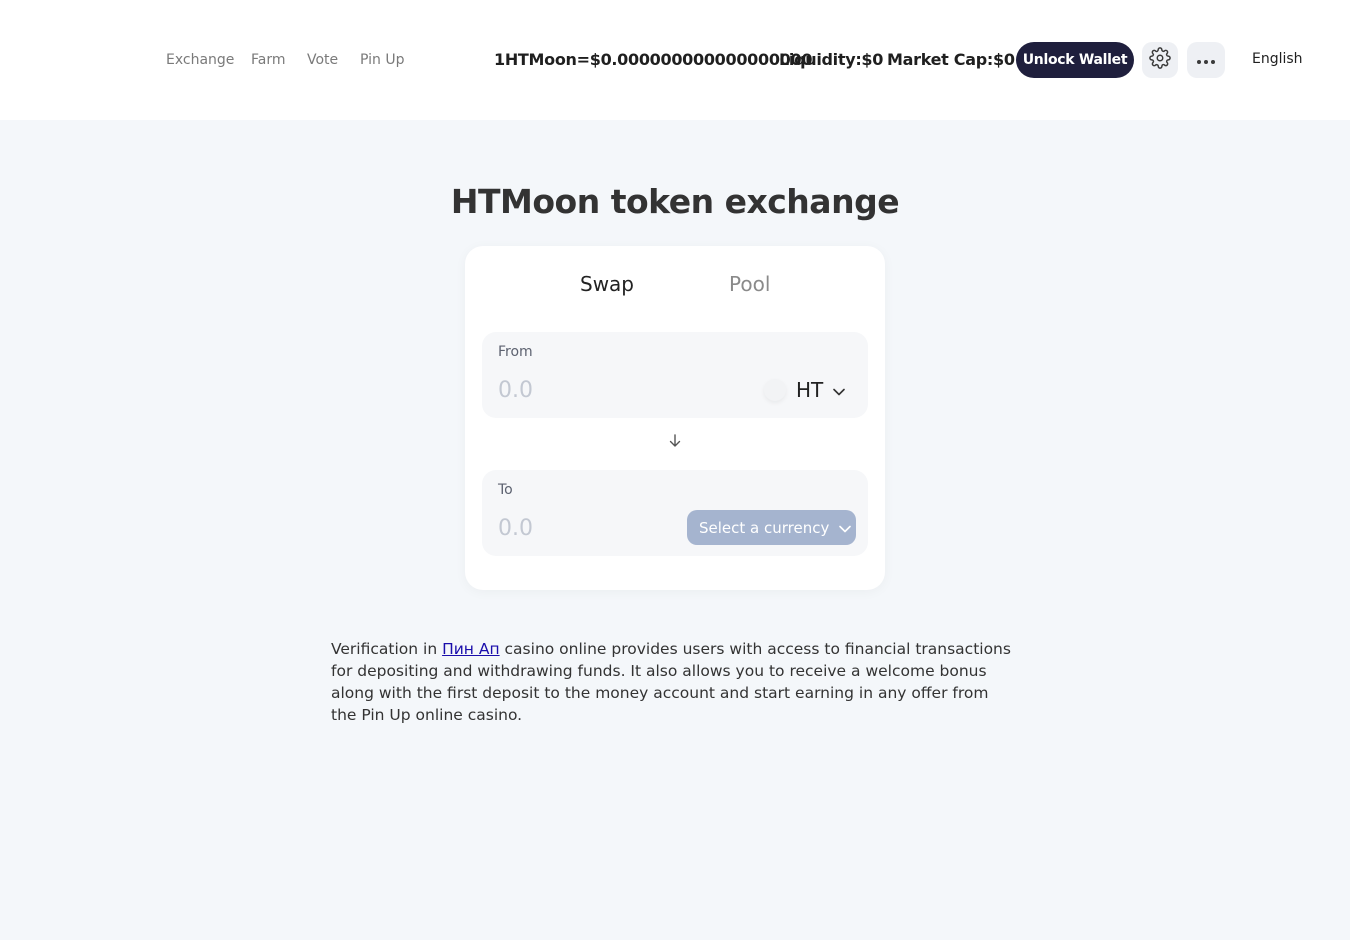 The width and height of the screenshot is (1350, 940). I want to click on swap-direction-button, so click(675, 442).